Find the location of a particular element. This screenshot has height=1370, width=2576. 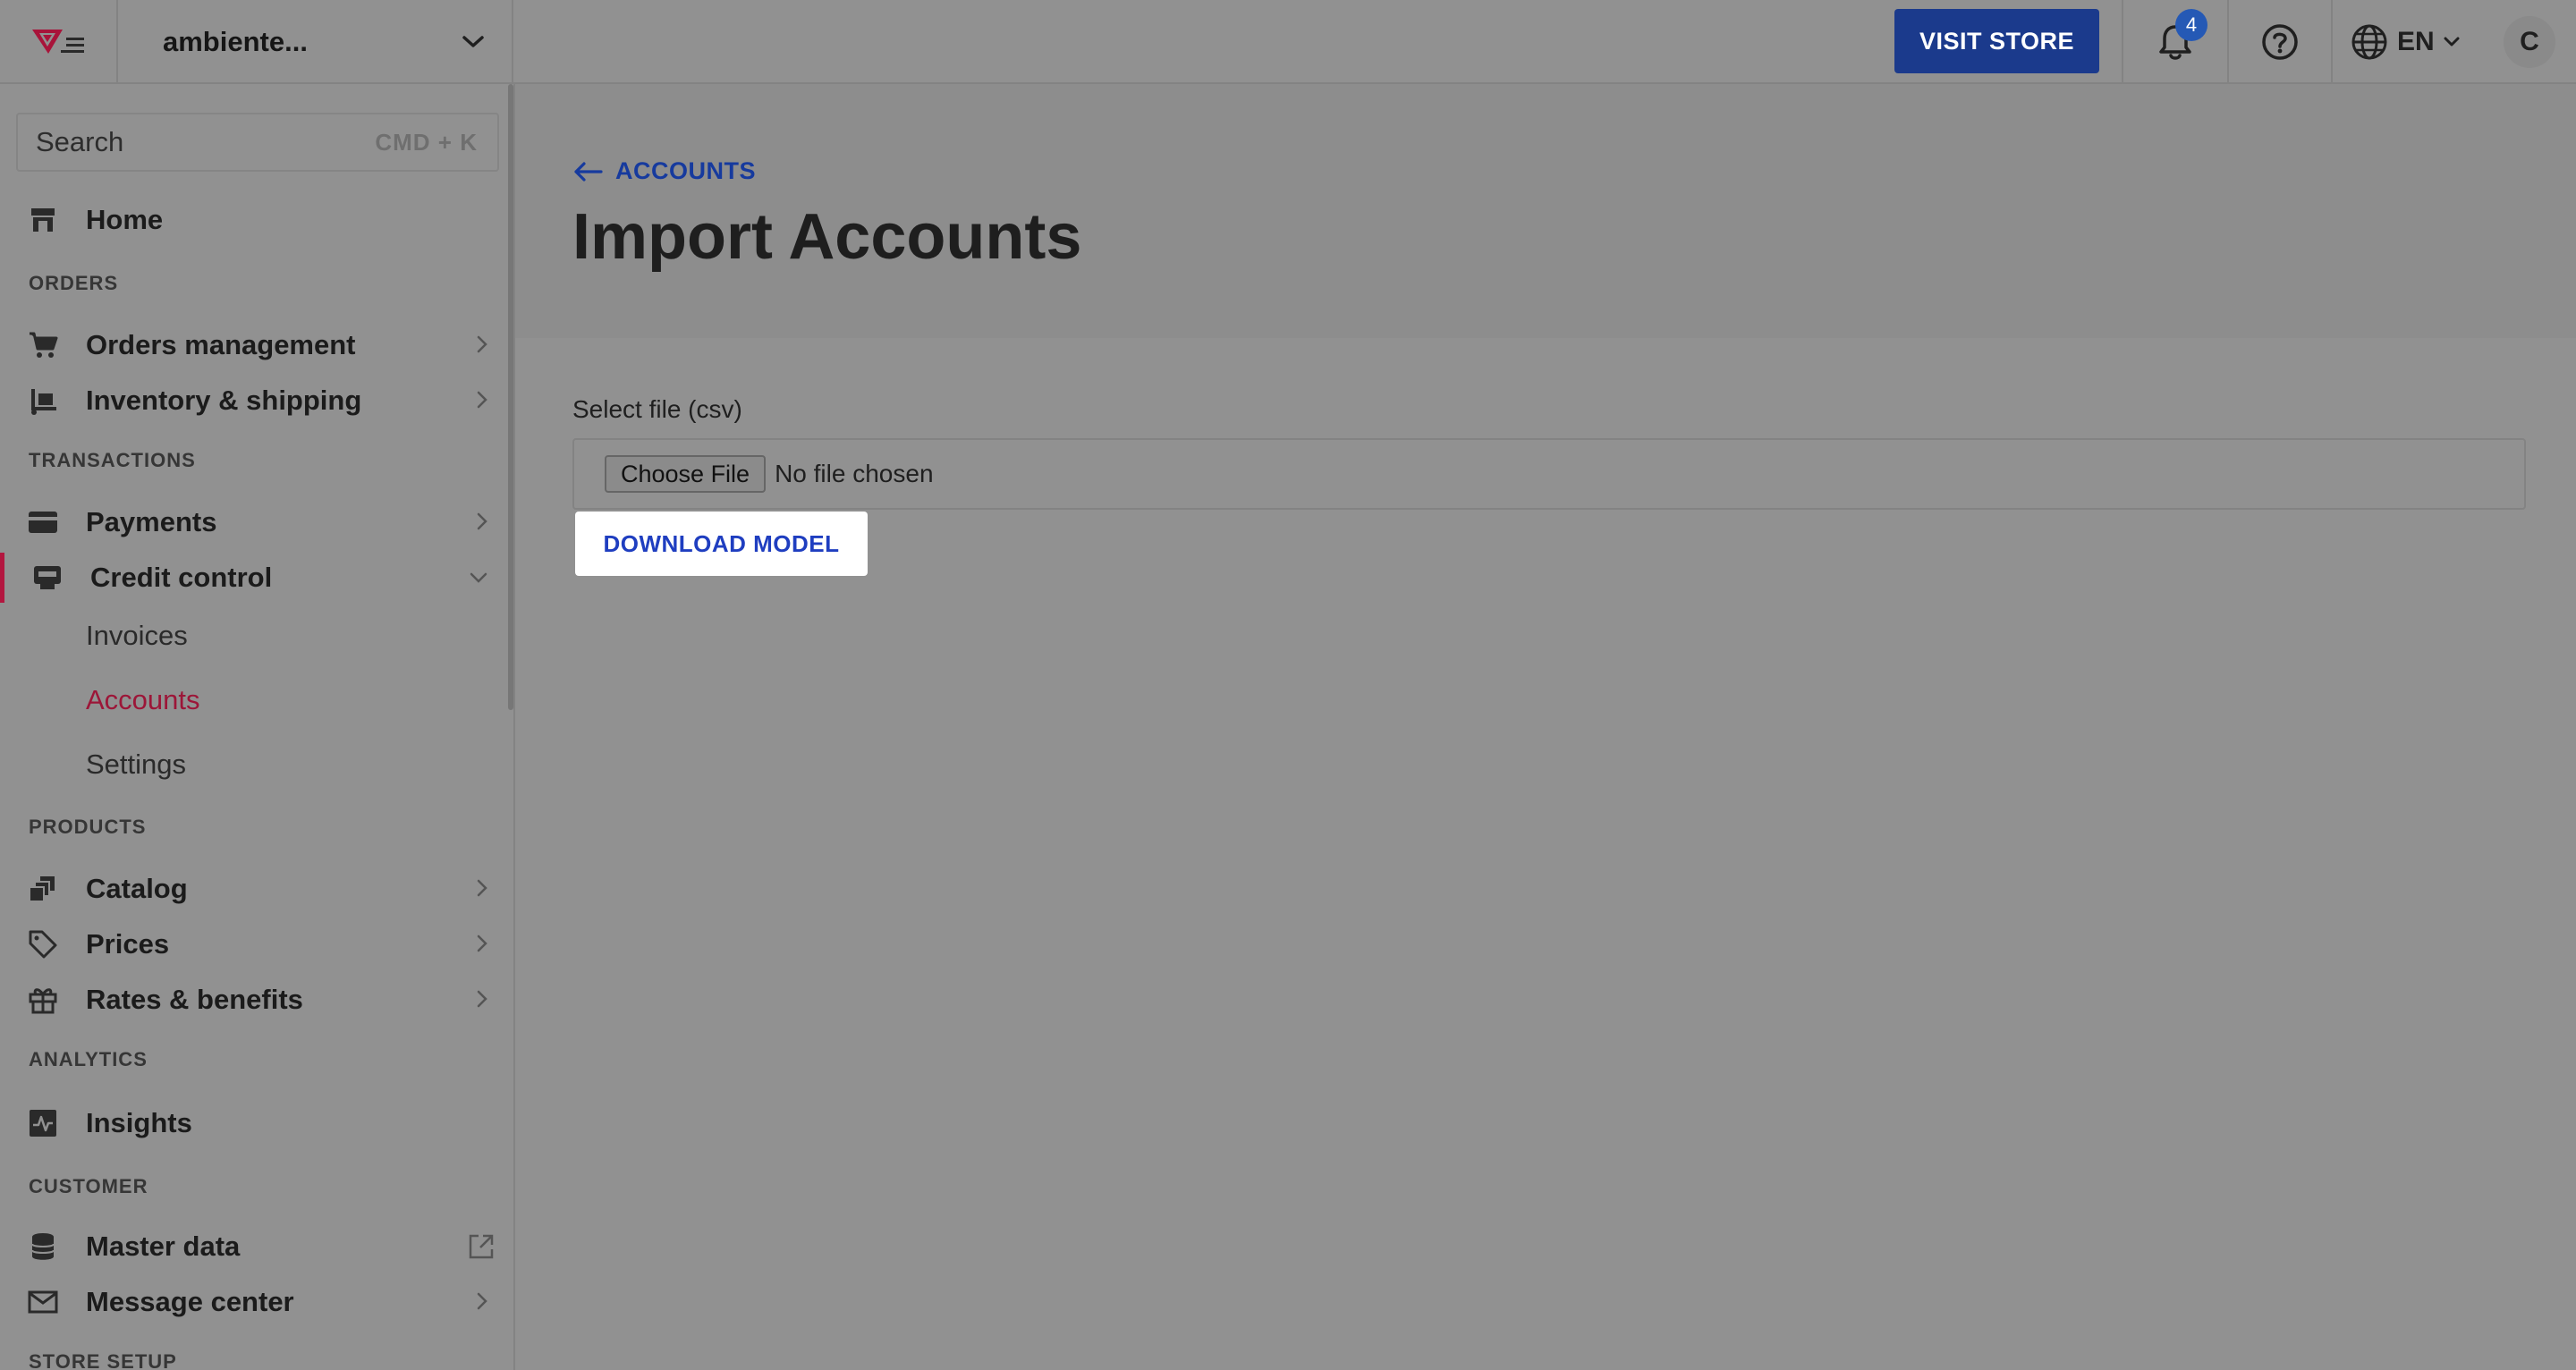

sidebar-item-credit-control: Credit control is located at coordinates (256, 578).